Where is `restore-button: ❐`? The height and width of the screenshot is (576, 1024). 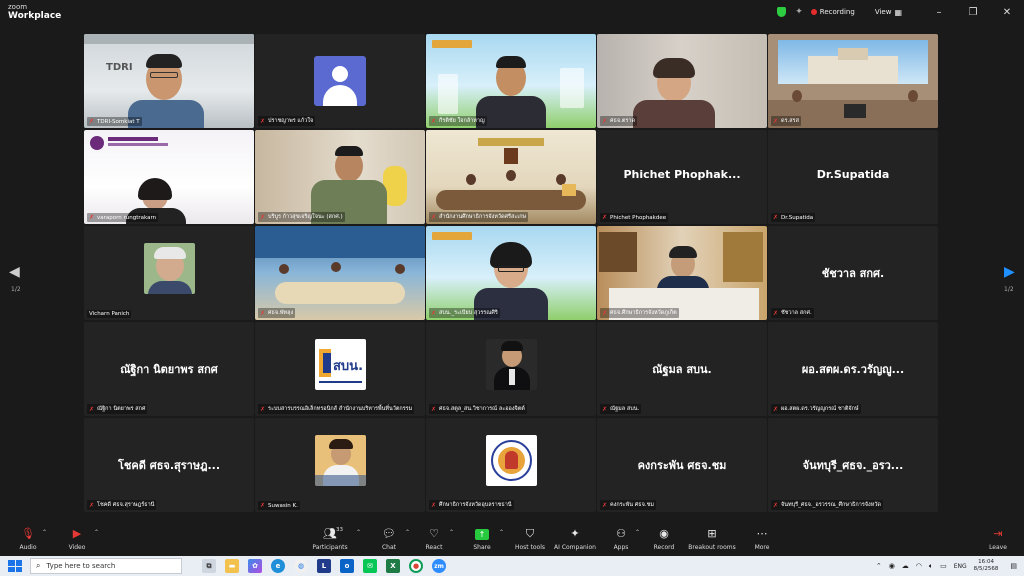 restore-button: ❐ is located at coordinates (973, 12).